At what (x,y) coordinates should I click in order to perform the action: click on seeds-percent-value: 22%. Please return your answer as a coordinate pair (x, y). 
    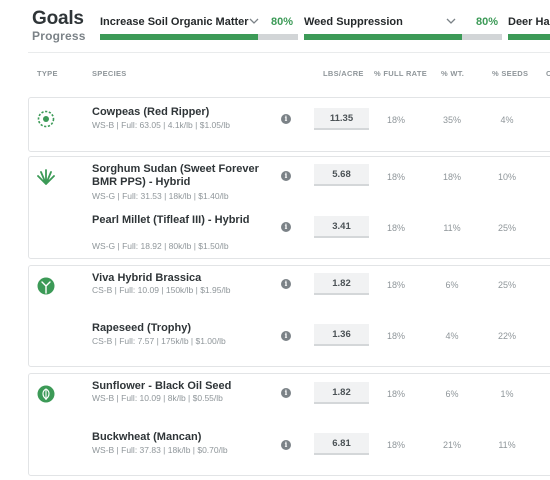
    Looking at the image, I should click on (506, 336).